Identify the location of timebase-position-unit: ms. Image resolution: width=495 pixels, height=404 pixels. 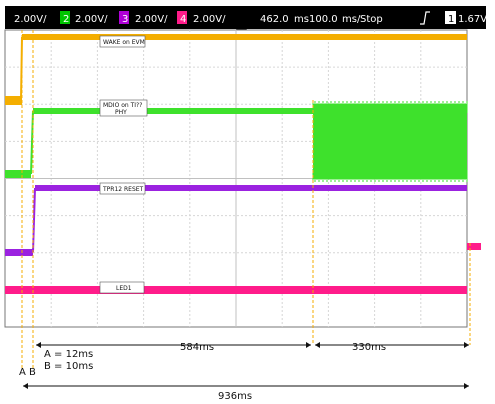
(301, 19).